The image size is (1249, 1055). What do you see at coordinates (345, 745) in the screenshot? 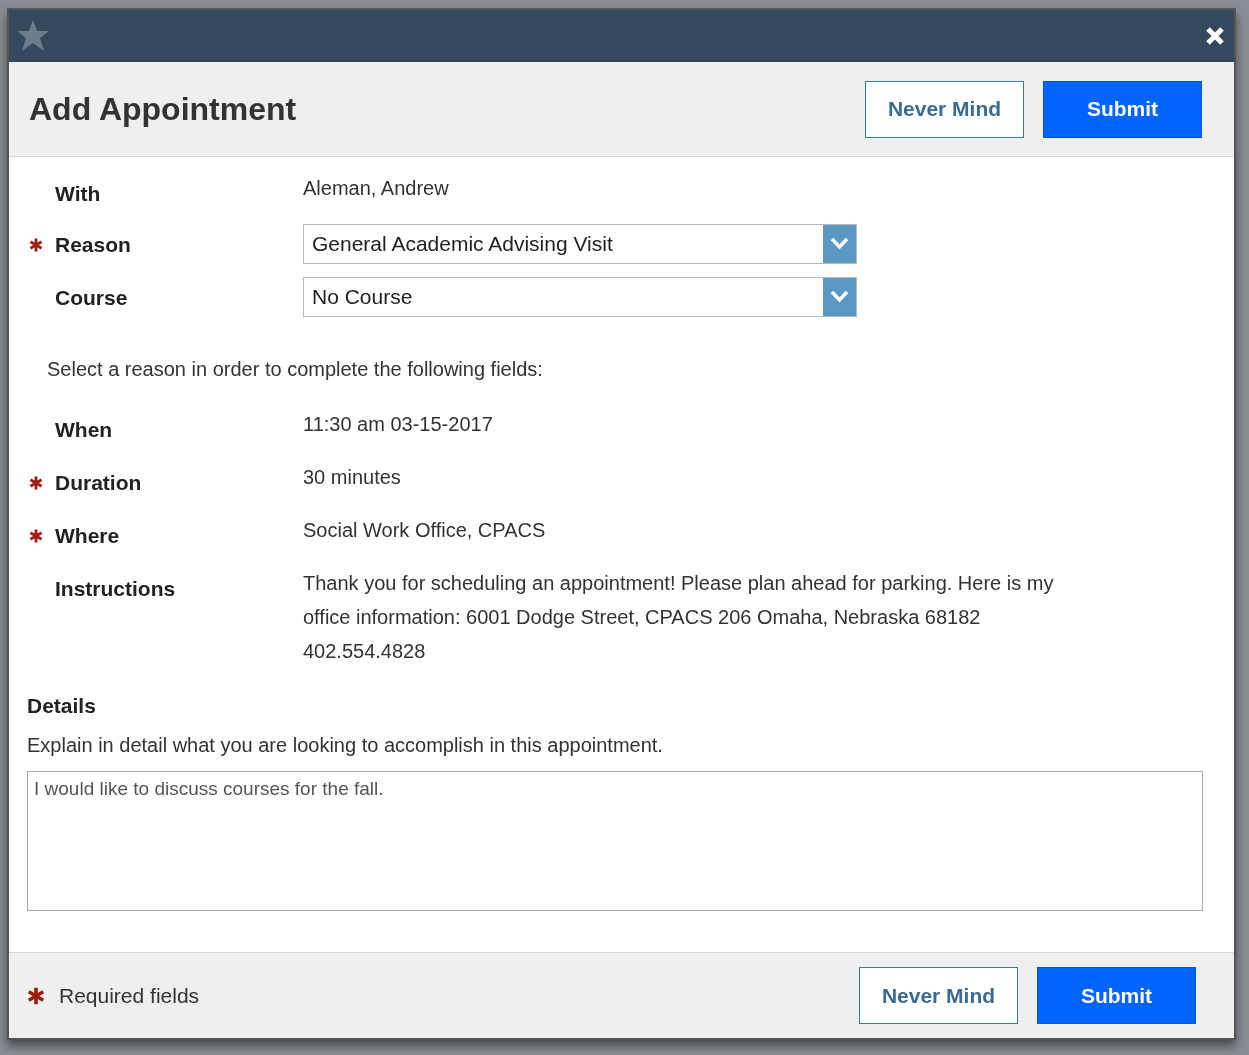
I see `details-description: Explain in detail what you are looking to accomplish in this appointment.` at bounding box center [345, 745].